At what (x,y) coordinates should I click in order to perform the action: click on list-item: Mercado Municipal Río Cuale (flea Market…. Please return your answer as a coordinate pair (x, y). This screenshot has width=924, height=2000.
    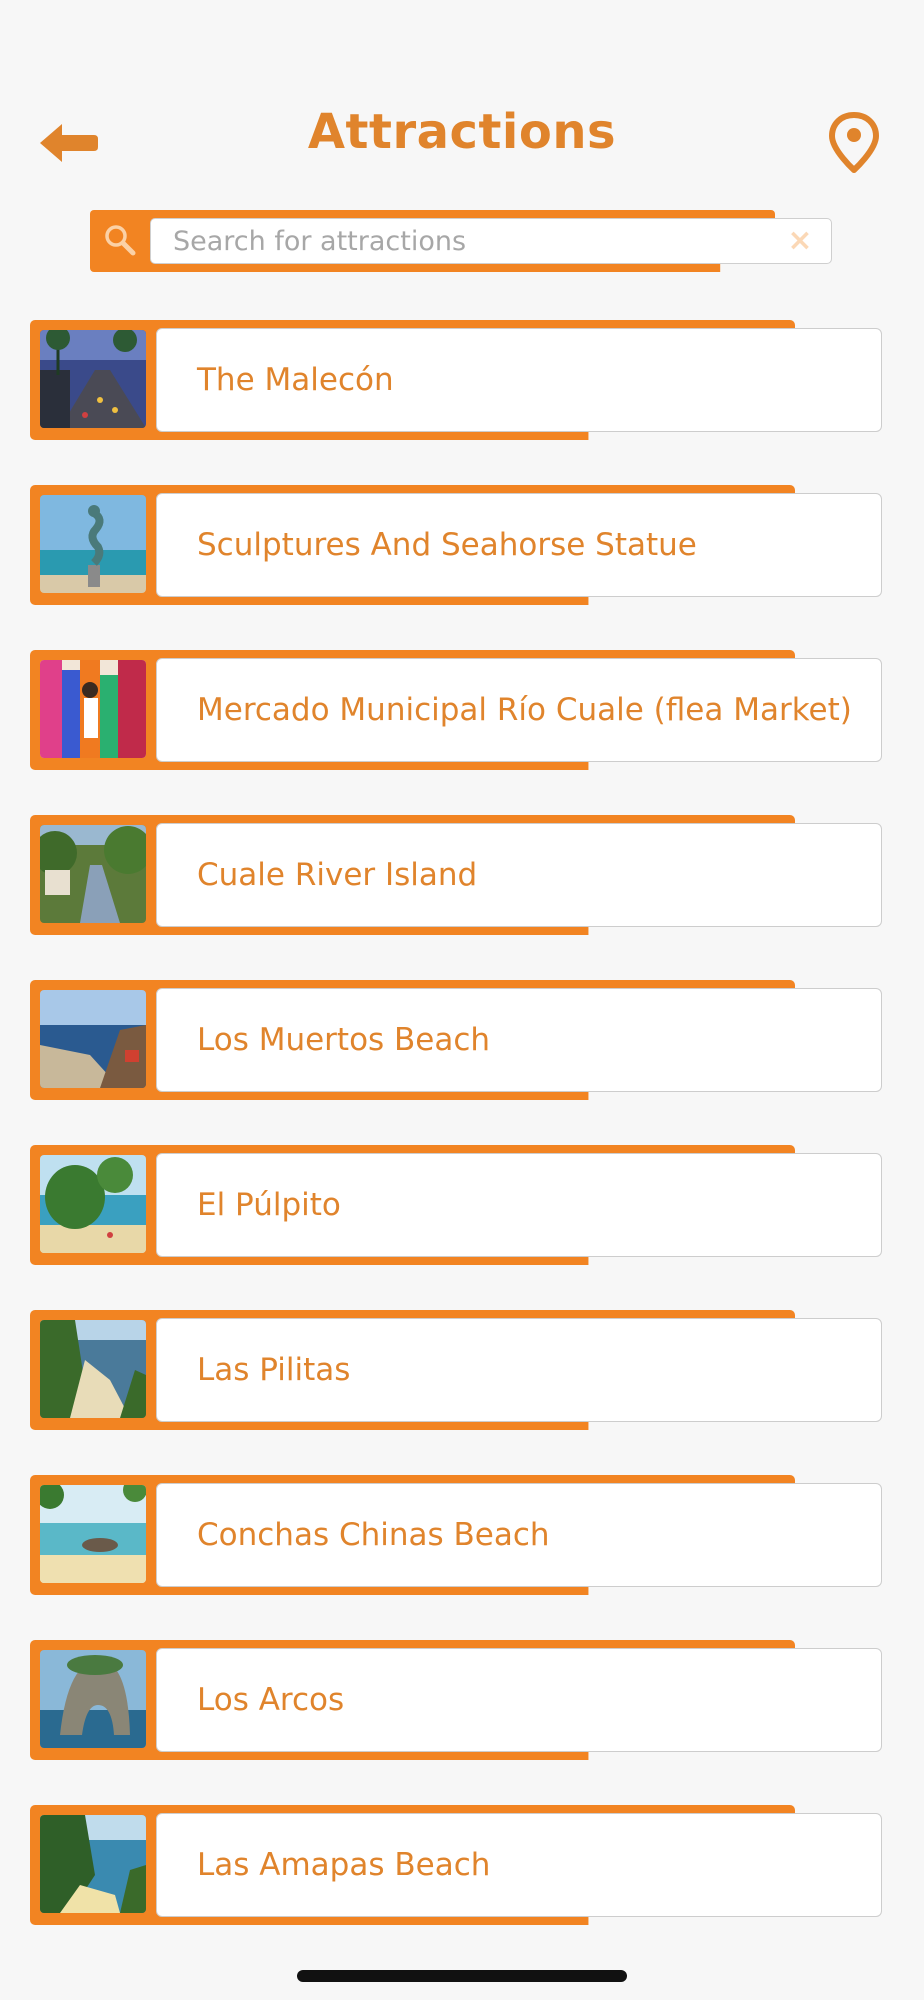
    Looking at the image, I should click on (456, 710).